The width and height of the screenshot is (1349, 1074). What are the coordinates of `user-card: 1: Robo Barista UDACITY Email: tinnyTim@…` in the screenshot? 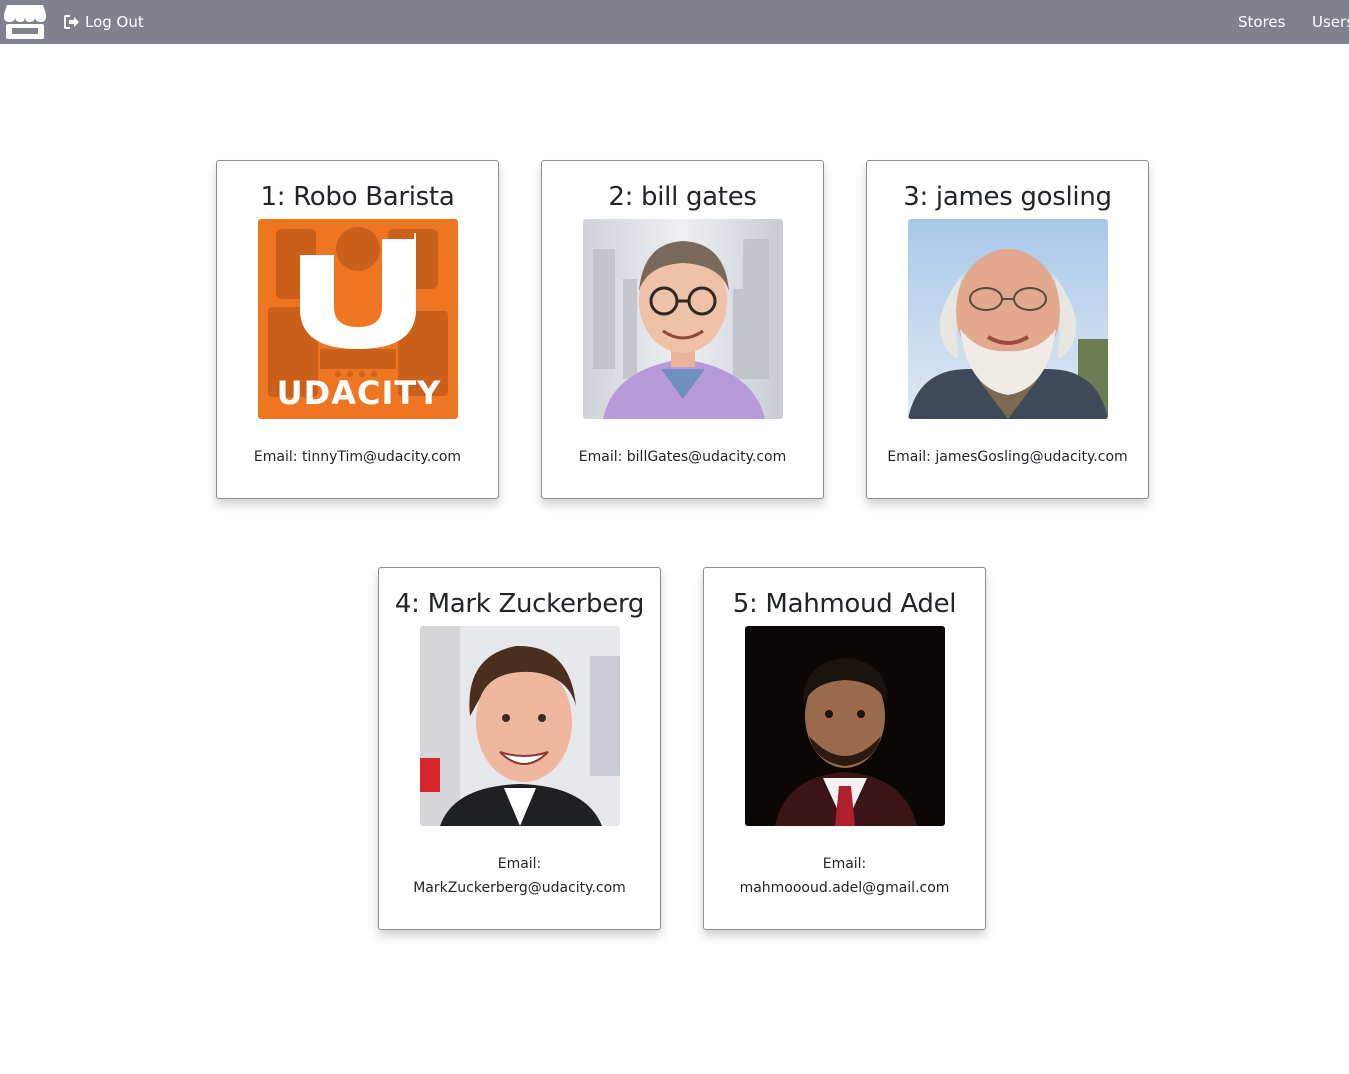 It's located at (357, 329).